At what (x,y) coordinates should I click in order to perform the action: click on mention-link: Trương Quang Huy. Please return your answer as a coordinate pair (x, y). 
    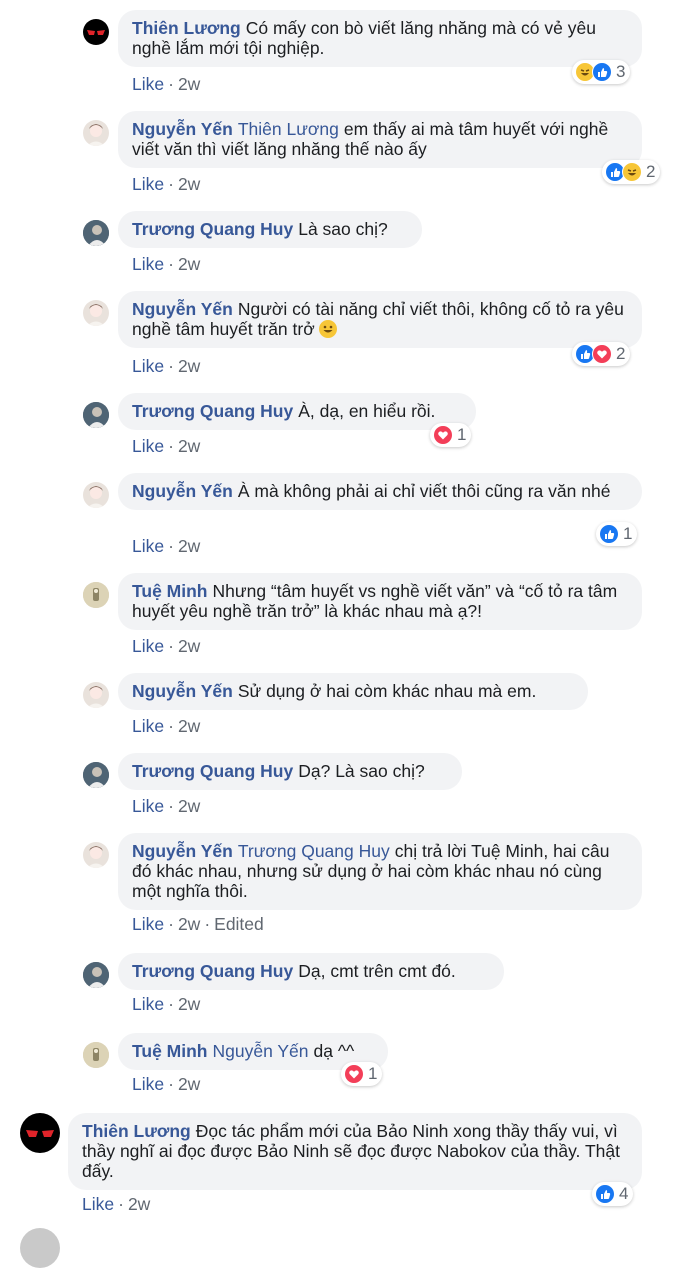
    Looking at the image, I should click on (314, 851).